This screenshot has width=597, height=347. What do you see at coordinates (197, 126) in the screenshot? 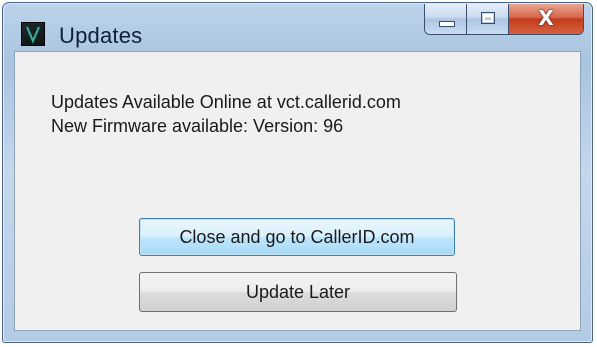
I see `message-line-firmware: New Firmware available: Version: 96` at bounding box center [197, 126].